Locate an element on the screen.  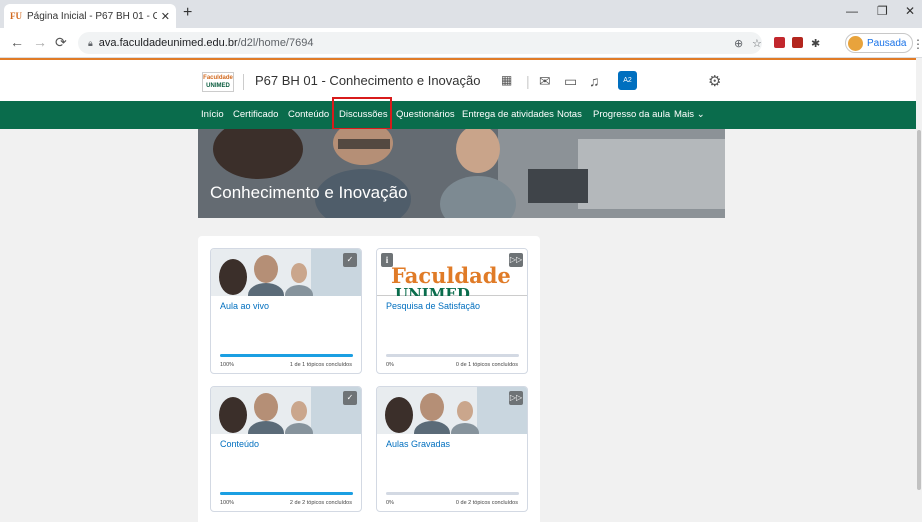
lock-icon: 🔒︎ is located at coordinates (90, 42).